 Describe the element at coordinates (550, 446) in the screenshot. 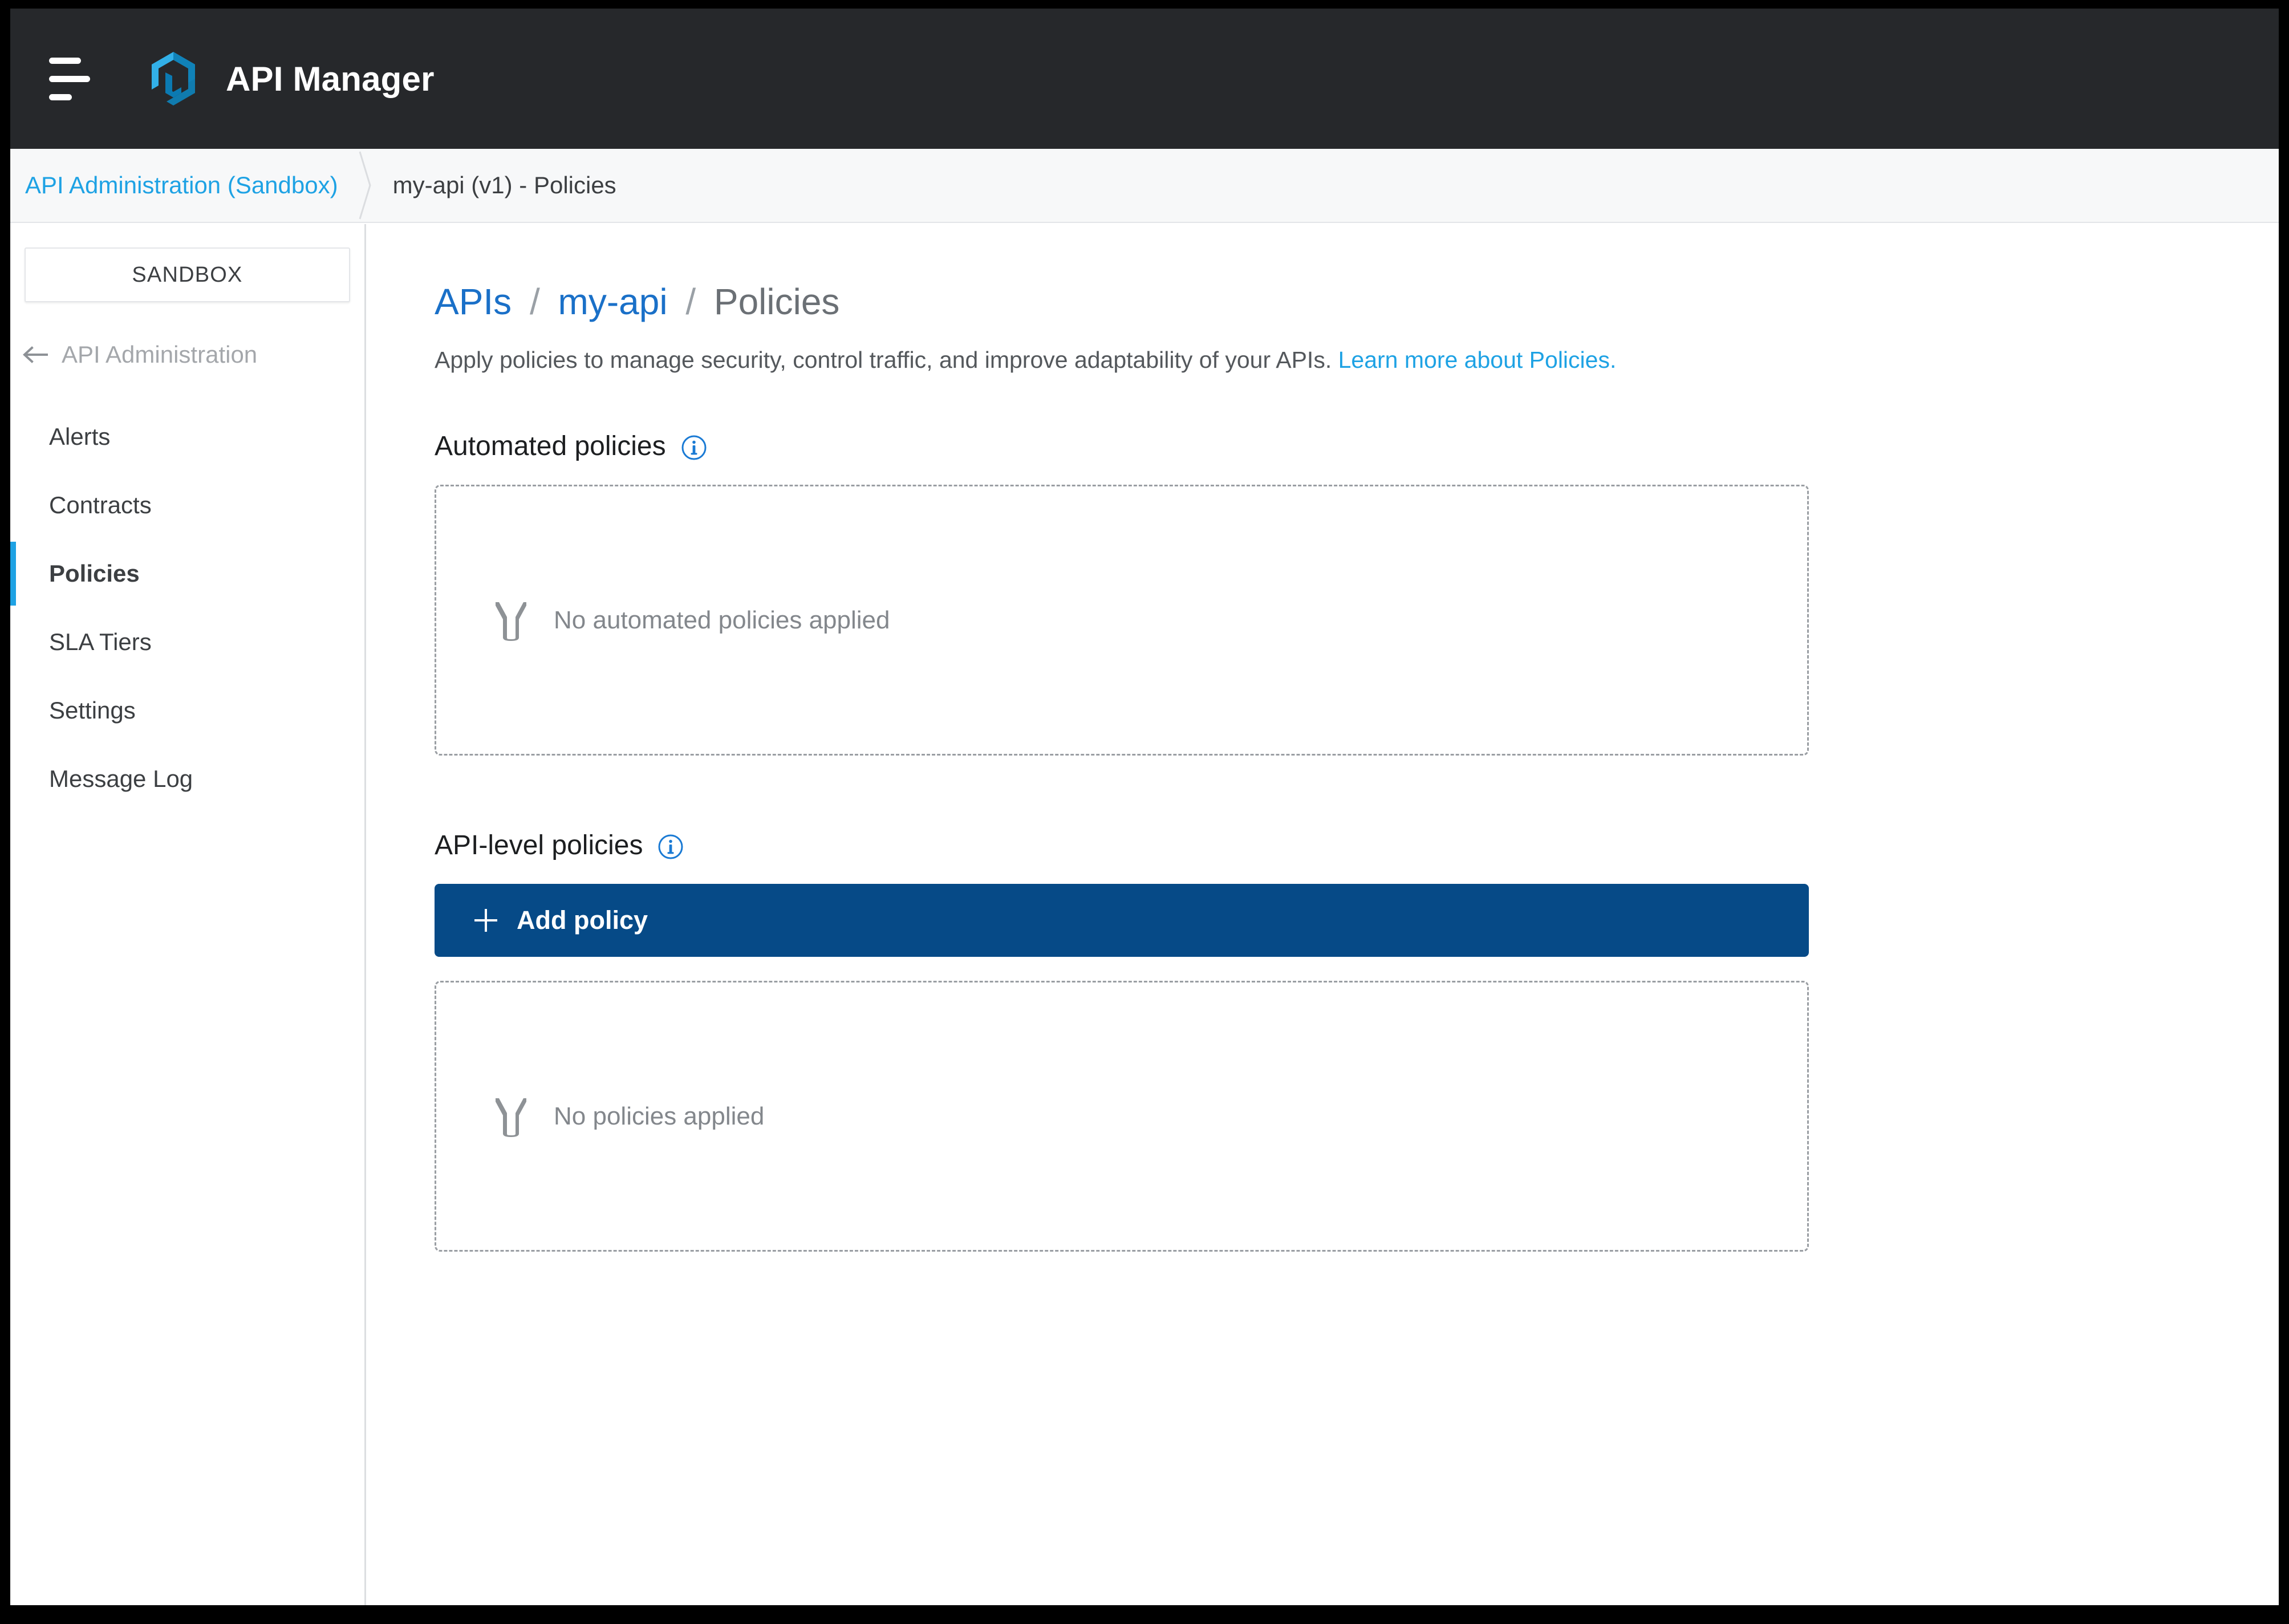

I see `automated-policies-heading: Automated policies` at that location.